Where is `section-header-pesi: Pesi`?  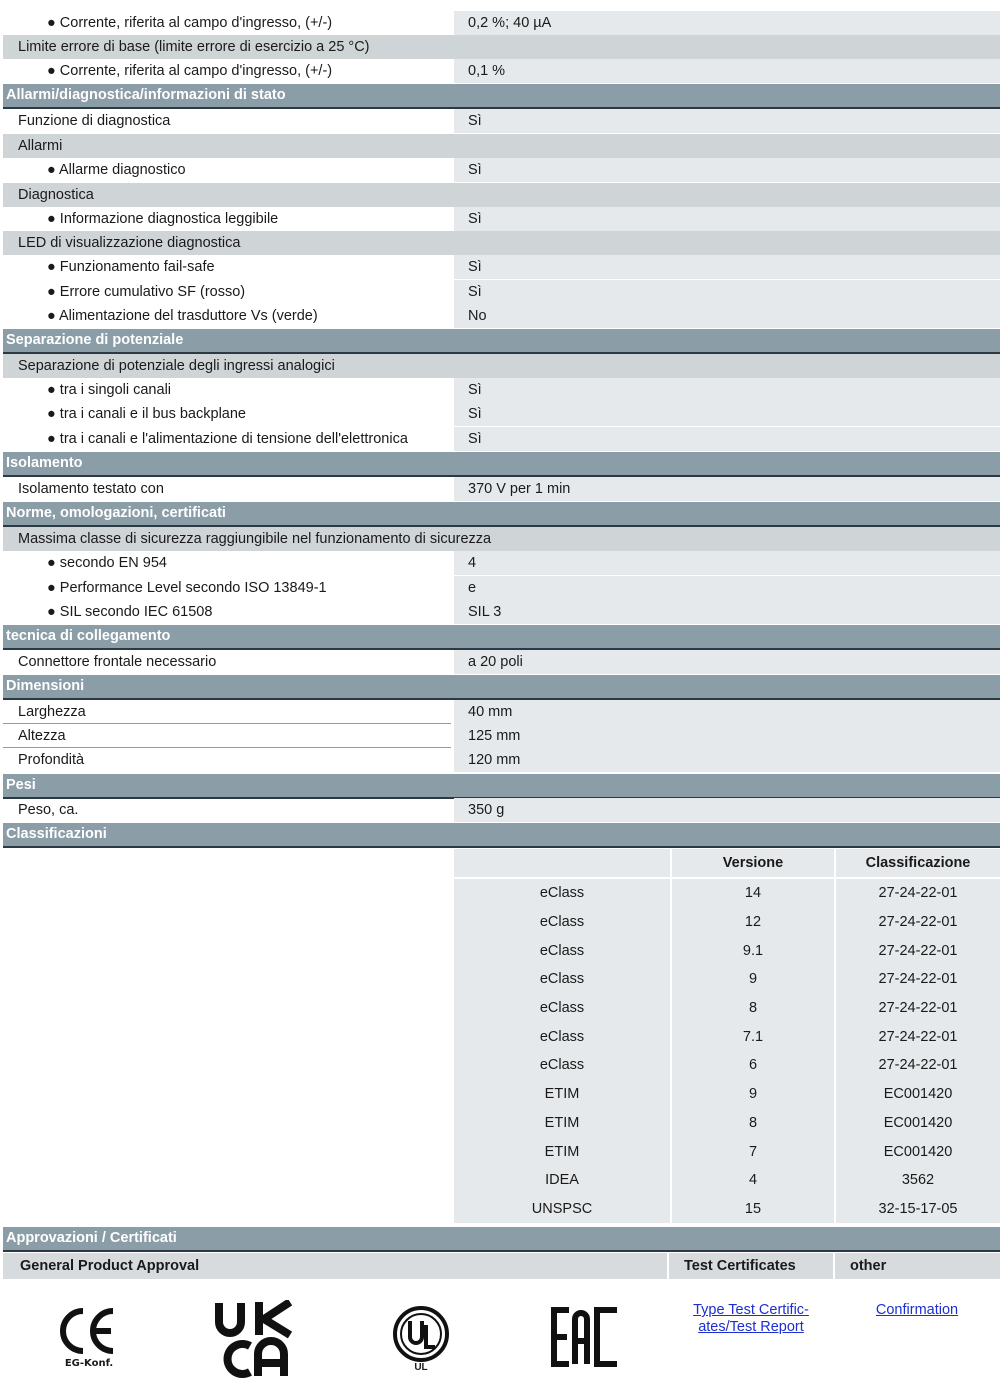
section-header-pesi: Pesi is located at coordinates (501, 786).